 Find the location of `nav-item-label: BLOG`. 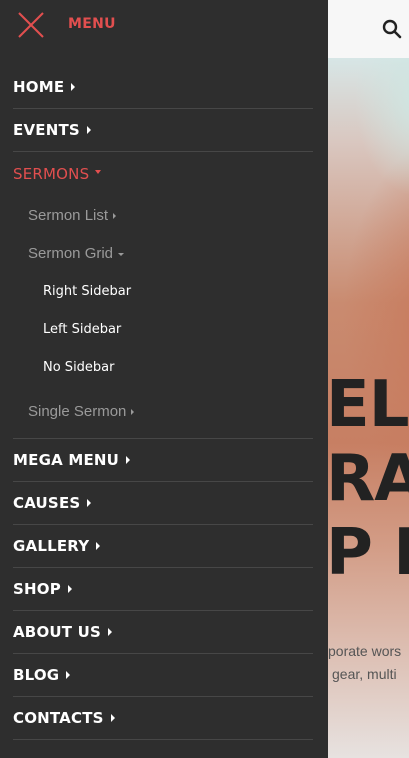

nav-item-label: BLOG is located at coordinates (36, 675).